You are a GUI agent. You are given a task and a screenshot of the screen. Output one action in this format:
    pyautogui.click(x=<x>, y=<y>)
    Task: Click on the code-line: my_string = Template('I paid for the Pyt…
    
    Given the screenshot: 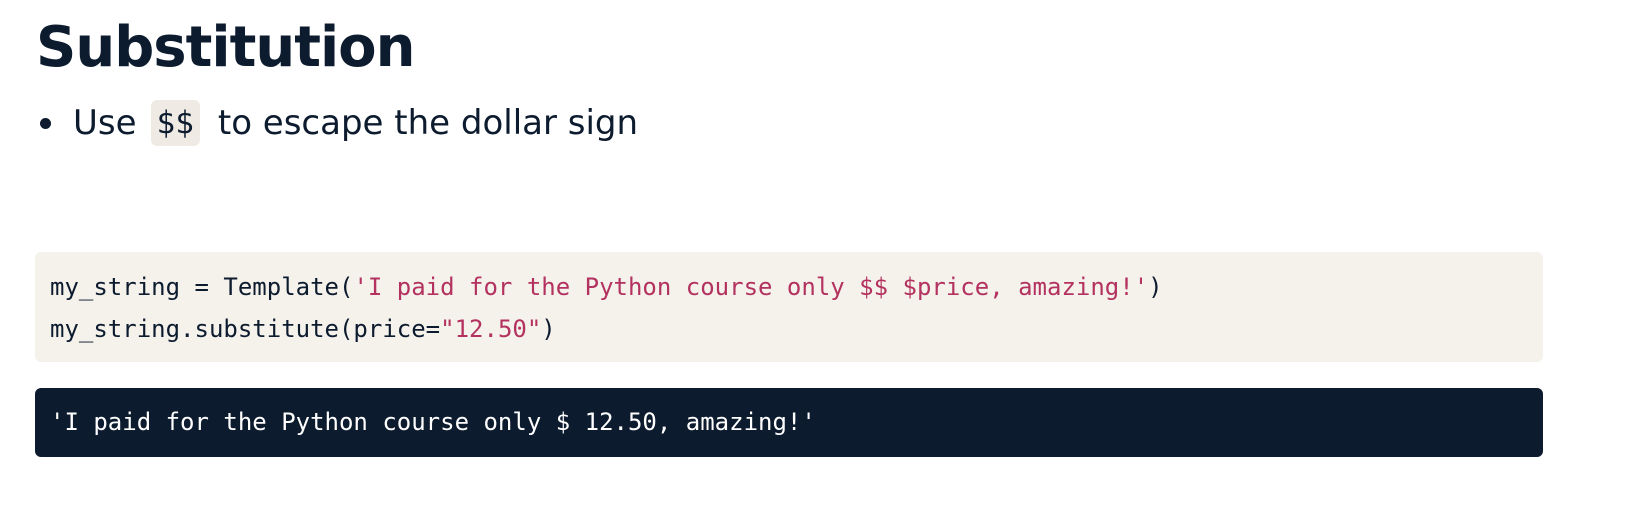 What is the action you would take?
    pyautogui.click(x=796, y=287)
    